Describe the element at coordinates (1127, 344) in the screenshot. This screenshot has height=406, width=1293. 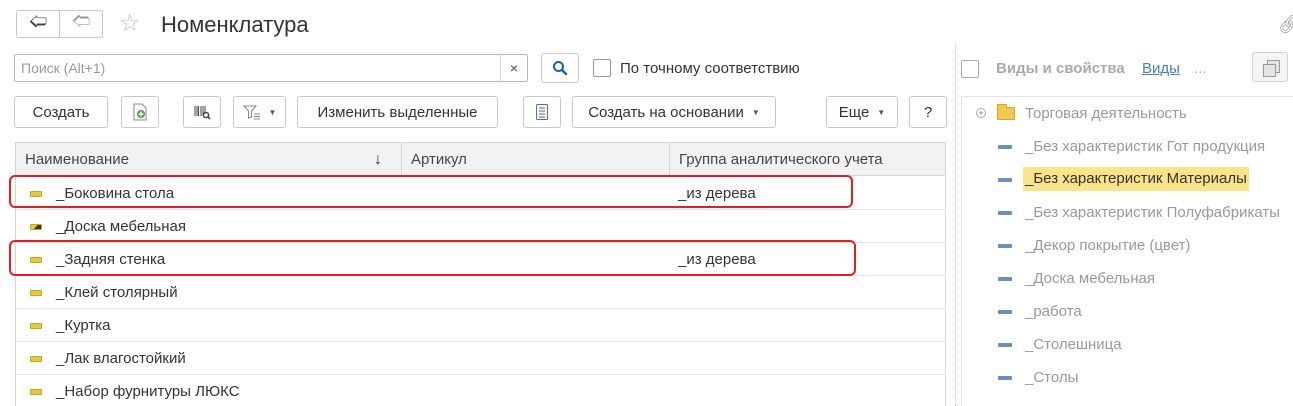
I see `tree-item: _Столешница` at that location.